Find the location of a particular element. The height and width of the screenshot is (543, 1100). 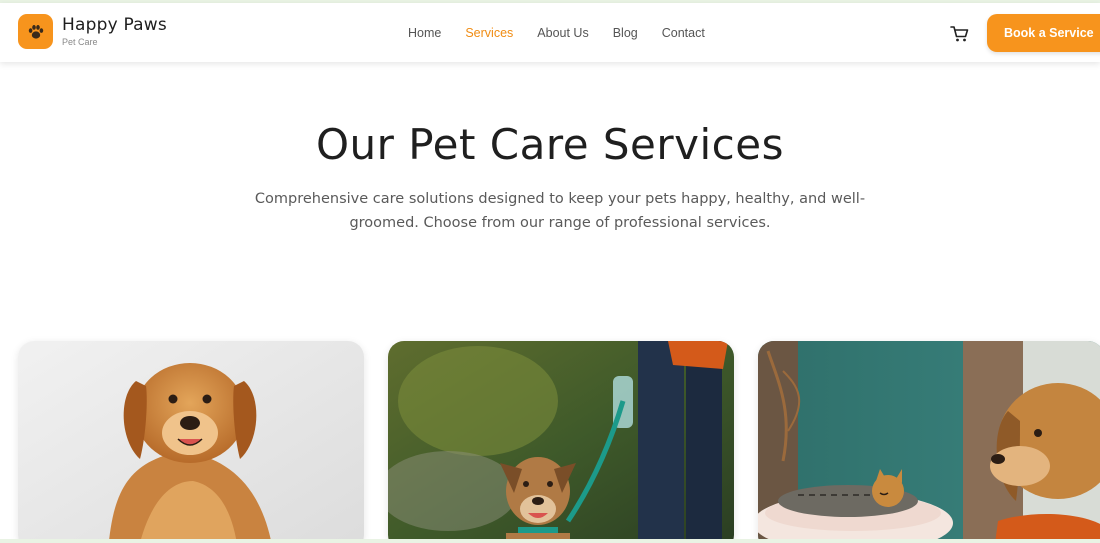

dog-walking-photo is located at coordinates (561, 442).